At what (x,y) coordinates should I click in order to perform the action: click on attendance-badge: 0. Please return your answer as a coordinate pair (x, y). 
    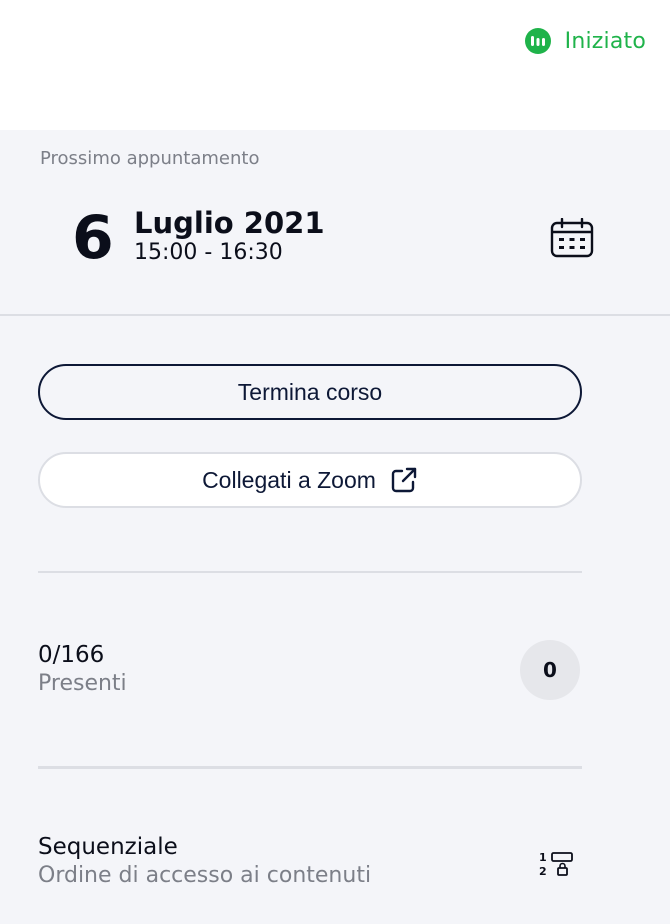
    Looking at the image, I should click on (550, 670).